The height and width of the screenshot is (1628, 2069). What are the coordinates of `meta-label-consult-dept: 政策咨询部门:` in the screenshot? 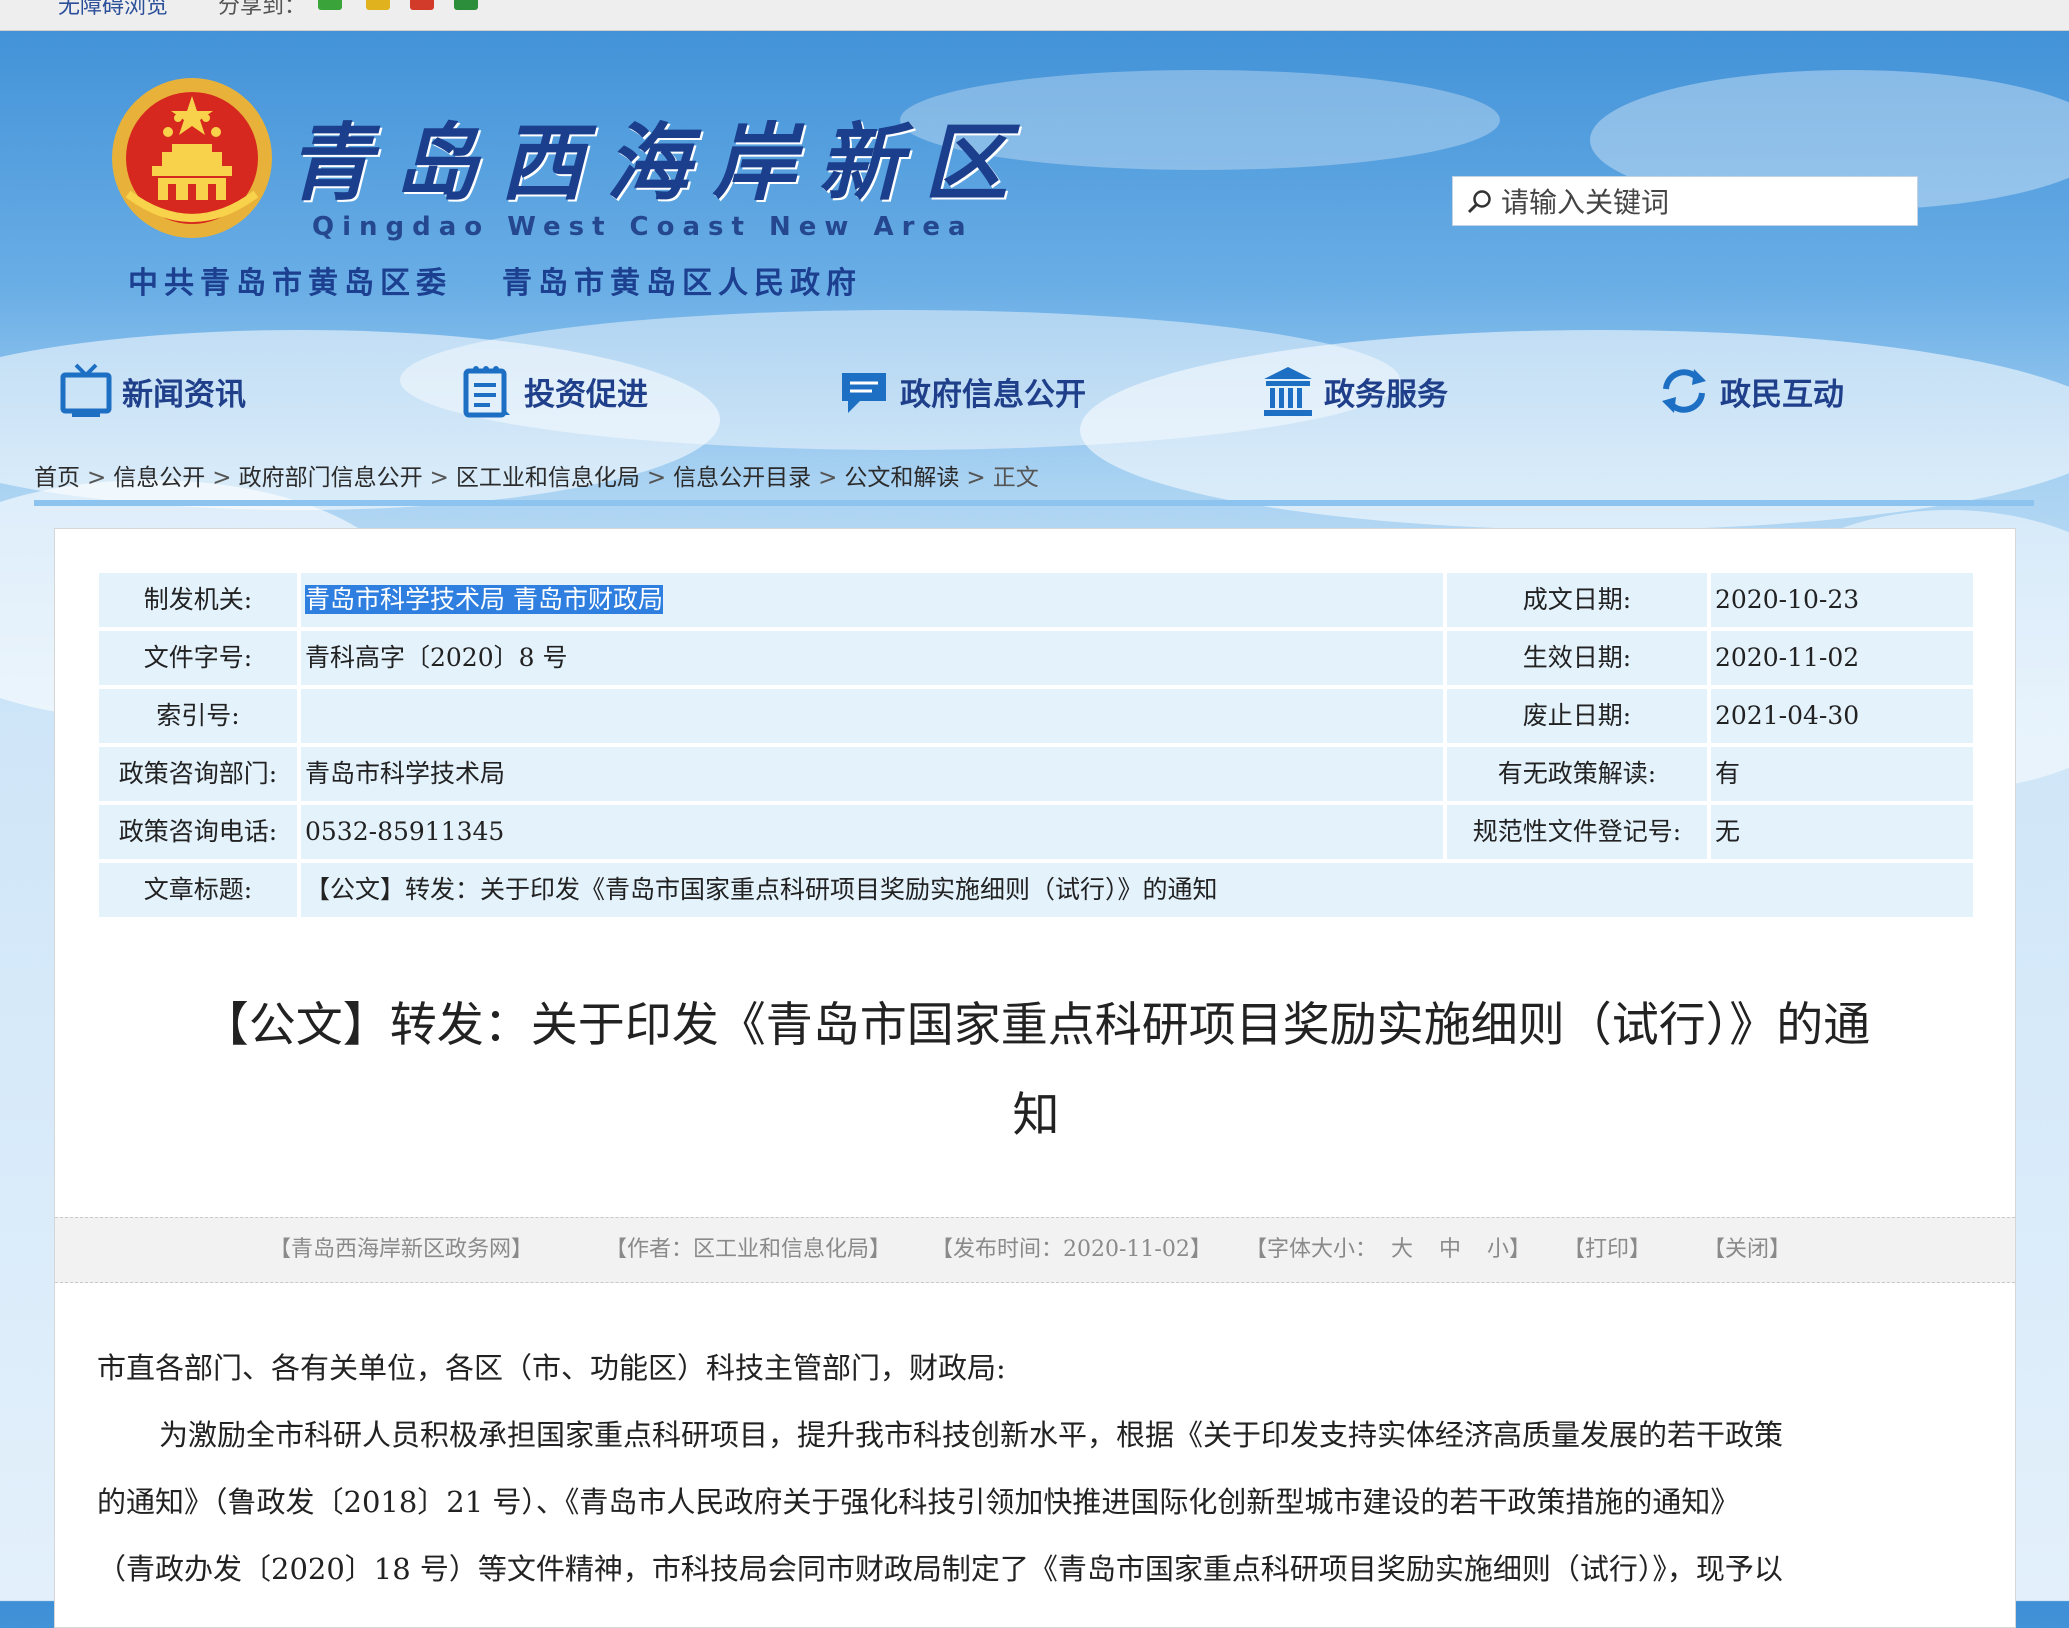 It's located at (198, 774).